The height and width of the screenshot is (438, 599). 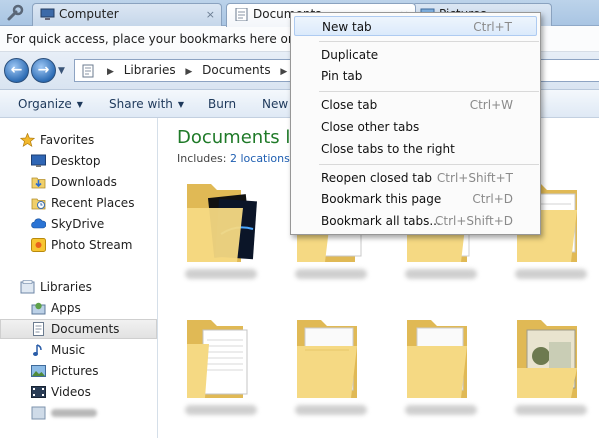 I want to click on menu-item-bookmark-page: Bookmark this page Ctrl+D, so click(x=415, y=199).